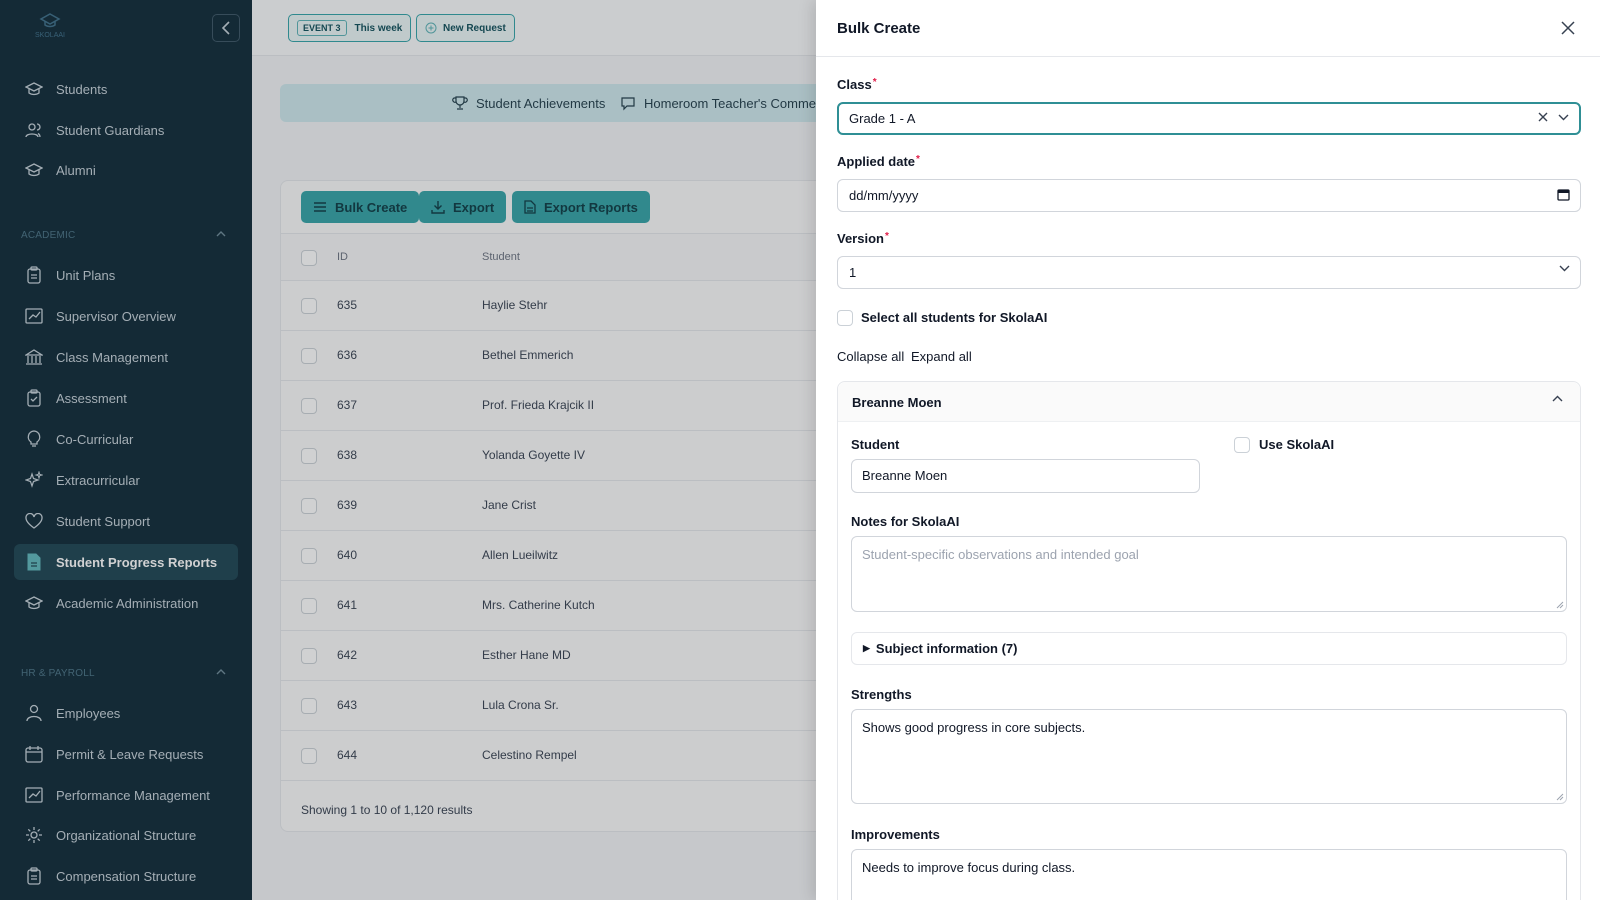 This screenshot has width=1600, height=900. I want to click on applied-date-label: Applied date*, so click(878, 161).